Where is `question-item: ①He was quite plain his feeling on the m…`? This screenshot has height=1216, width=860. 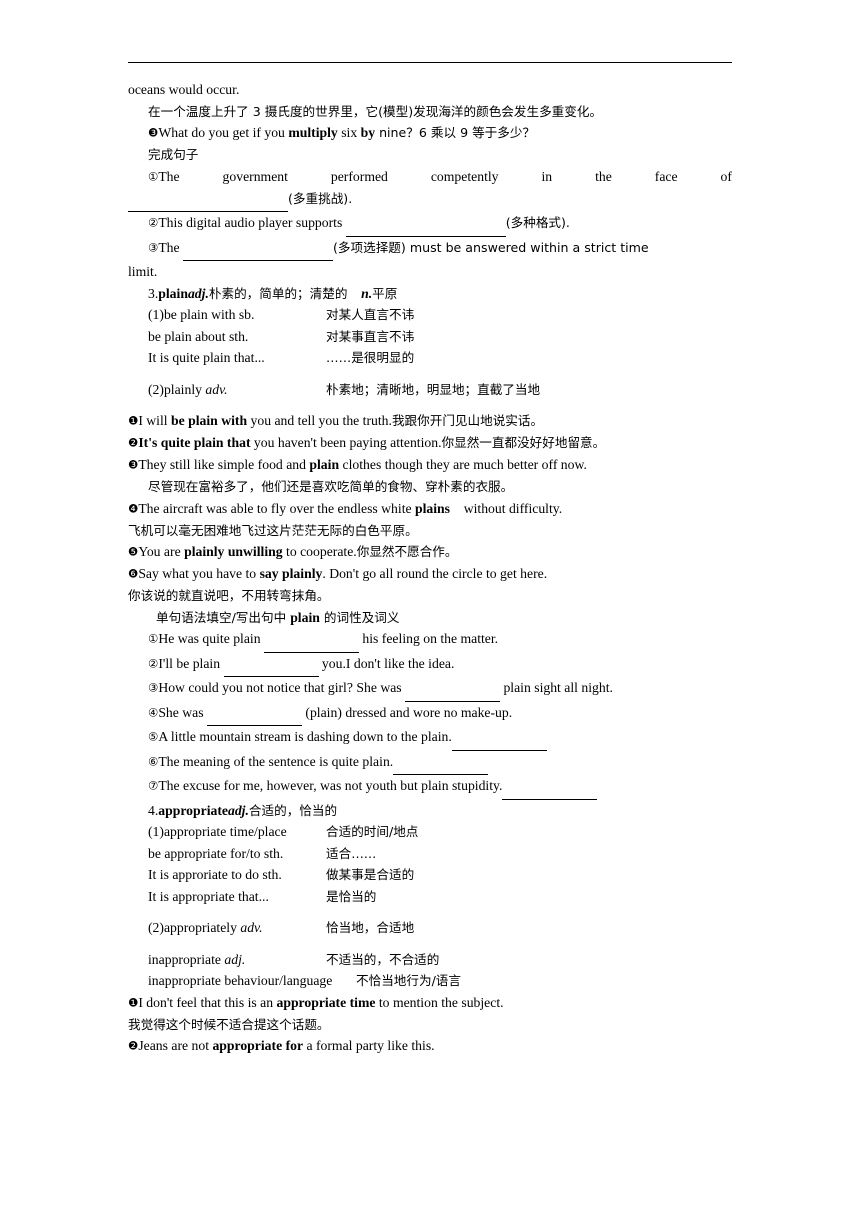 question-item: ①He was quite plain his feeling on the m… is located at coordinates (440, 640).